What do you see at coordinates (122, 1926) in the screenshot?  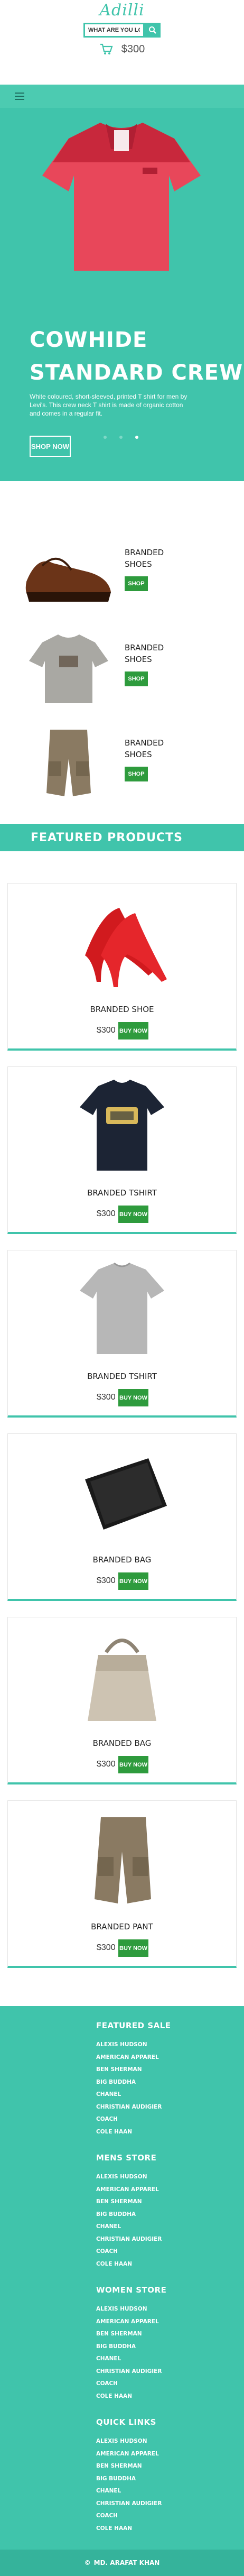 I see `product-name: BRANDED PANT` at bounding box center [122, 1926].